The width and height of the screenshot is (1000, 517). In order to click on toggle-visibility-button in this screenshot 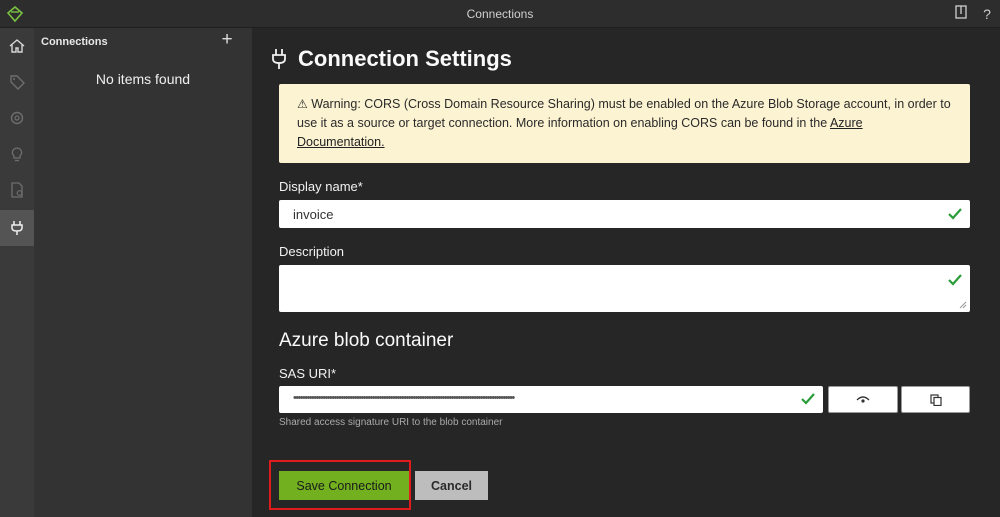, I will do `click(863, 399)`.